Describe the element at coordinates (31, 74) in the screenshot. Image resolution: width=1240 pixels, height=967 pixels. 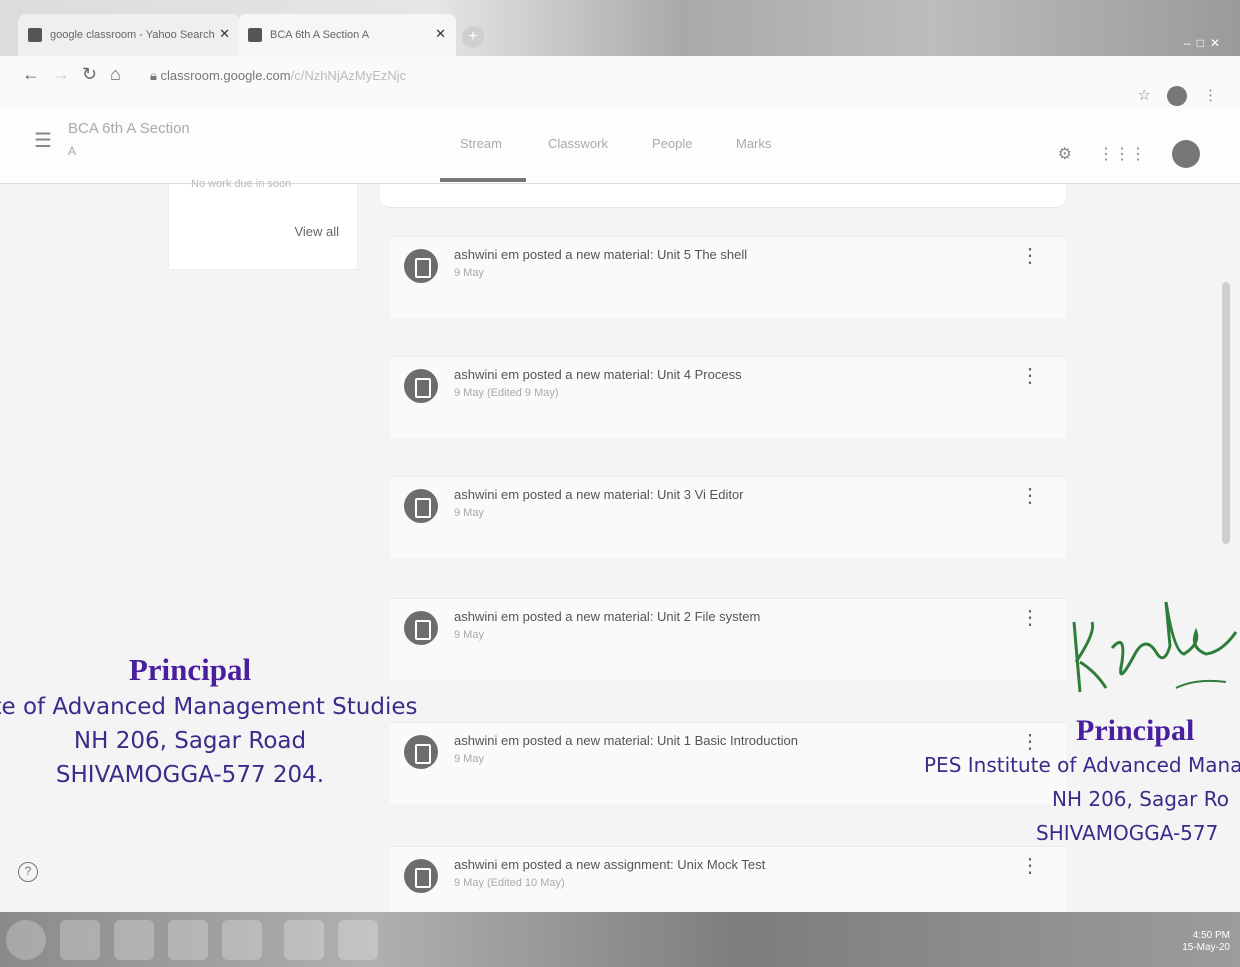
I see `back-arrow-icon: ←` at that location.